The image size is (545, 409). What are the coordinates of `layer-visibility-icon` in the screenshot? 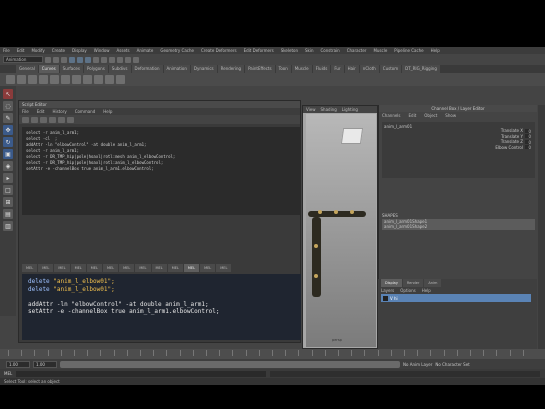 It's located at (385, 298).